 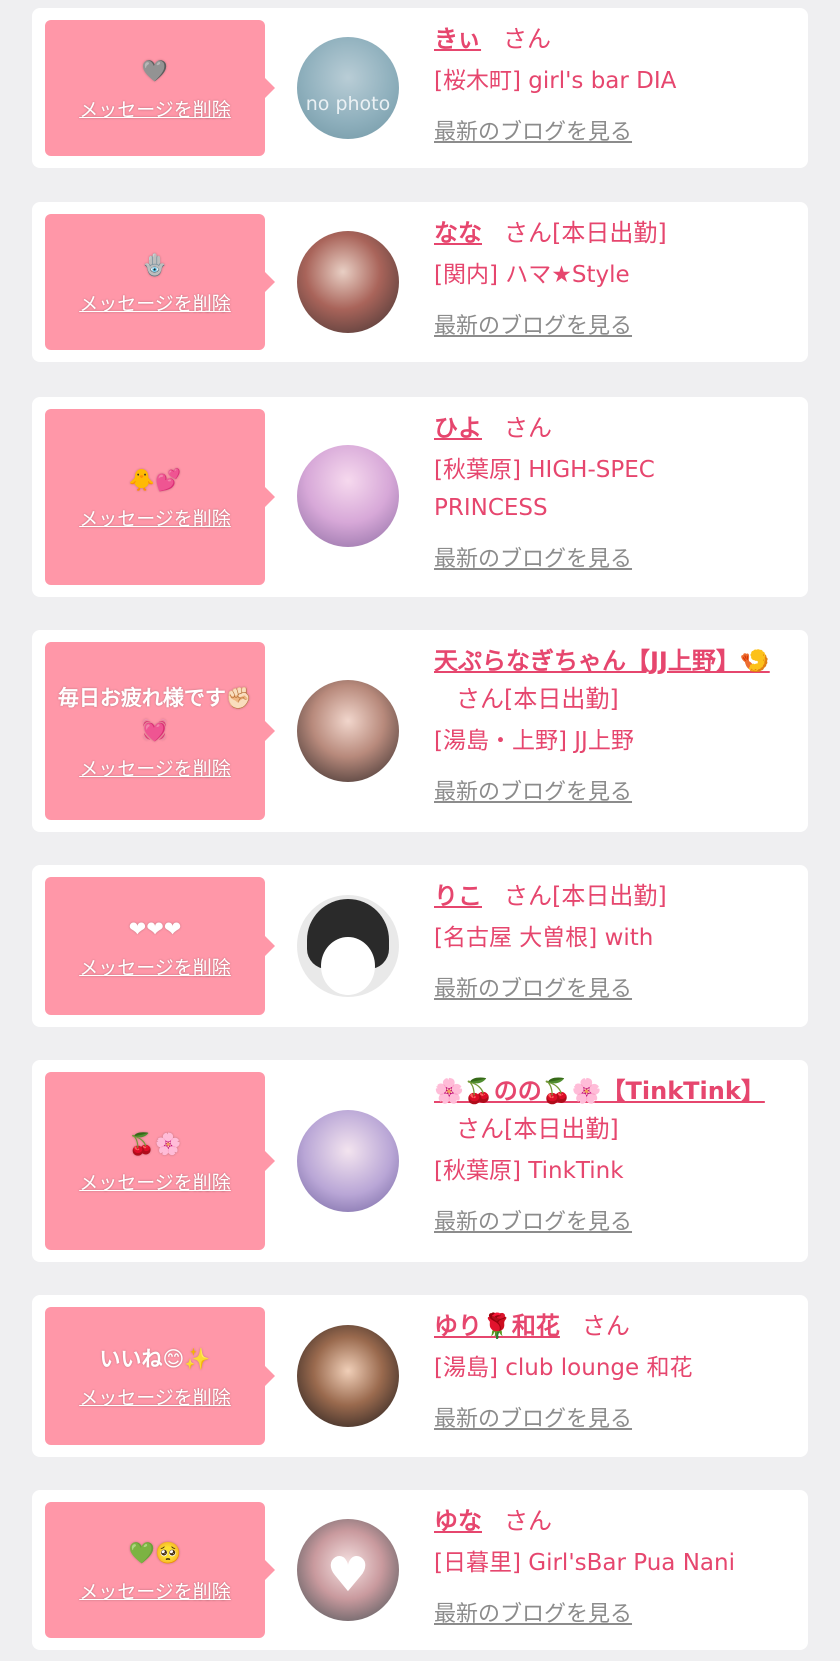 I want to click on cast-name-link: なな, so click(x=458, y=233).